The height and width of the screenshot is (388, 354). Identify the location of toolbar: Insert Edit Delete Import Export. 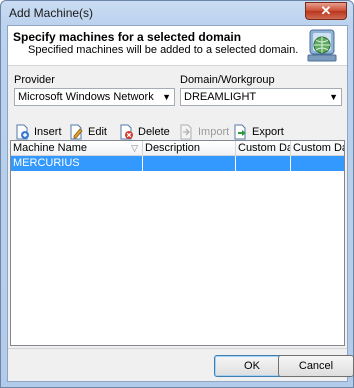
(178, 132).